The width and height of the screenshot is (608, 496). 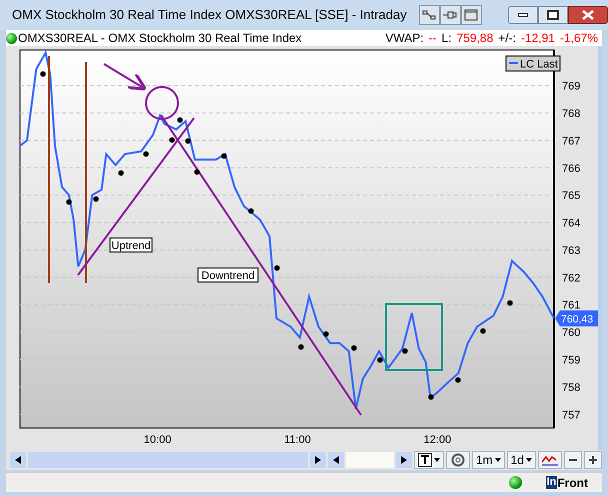 I want to click on y-axis-label: 764, so click(x=571, y=224).